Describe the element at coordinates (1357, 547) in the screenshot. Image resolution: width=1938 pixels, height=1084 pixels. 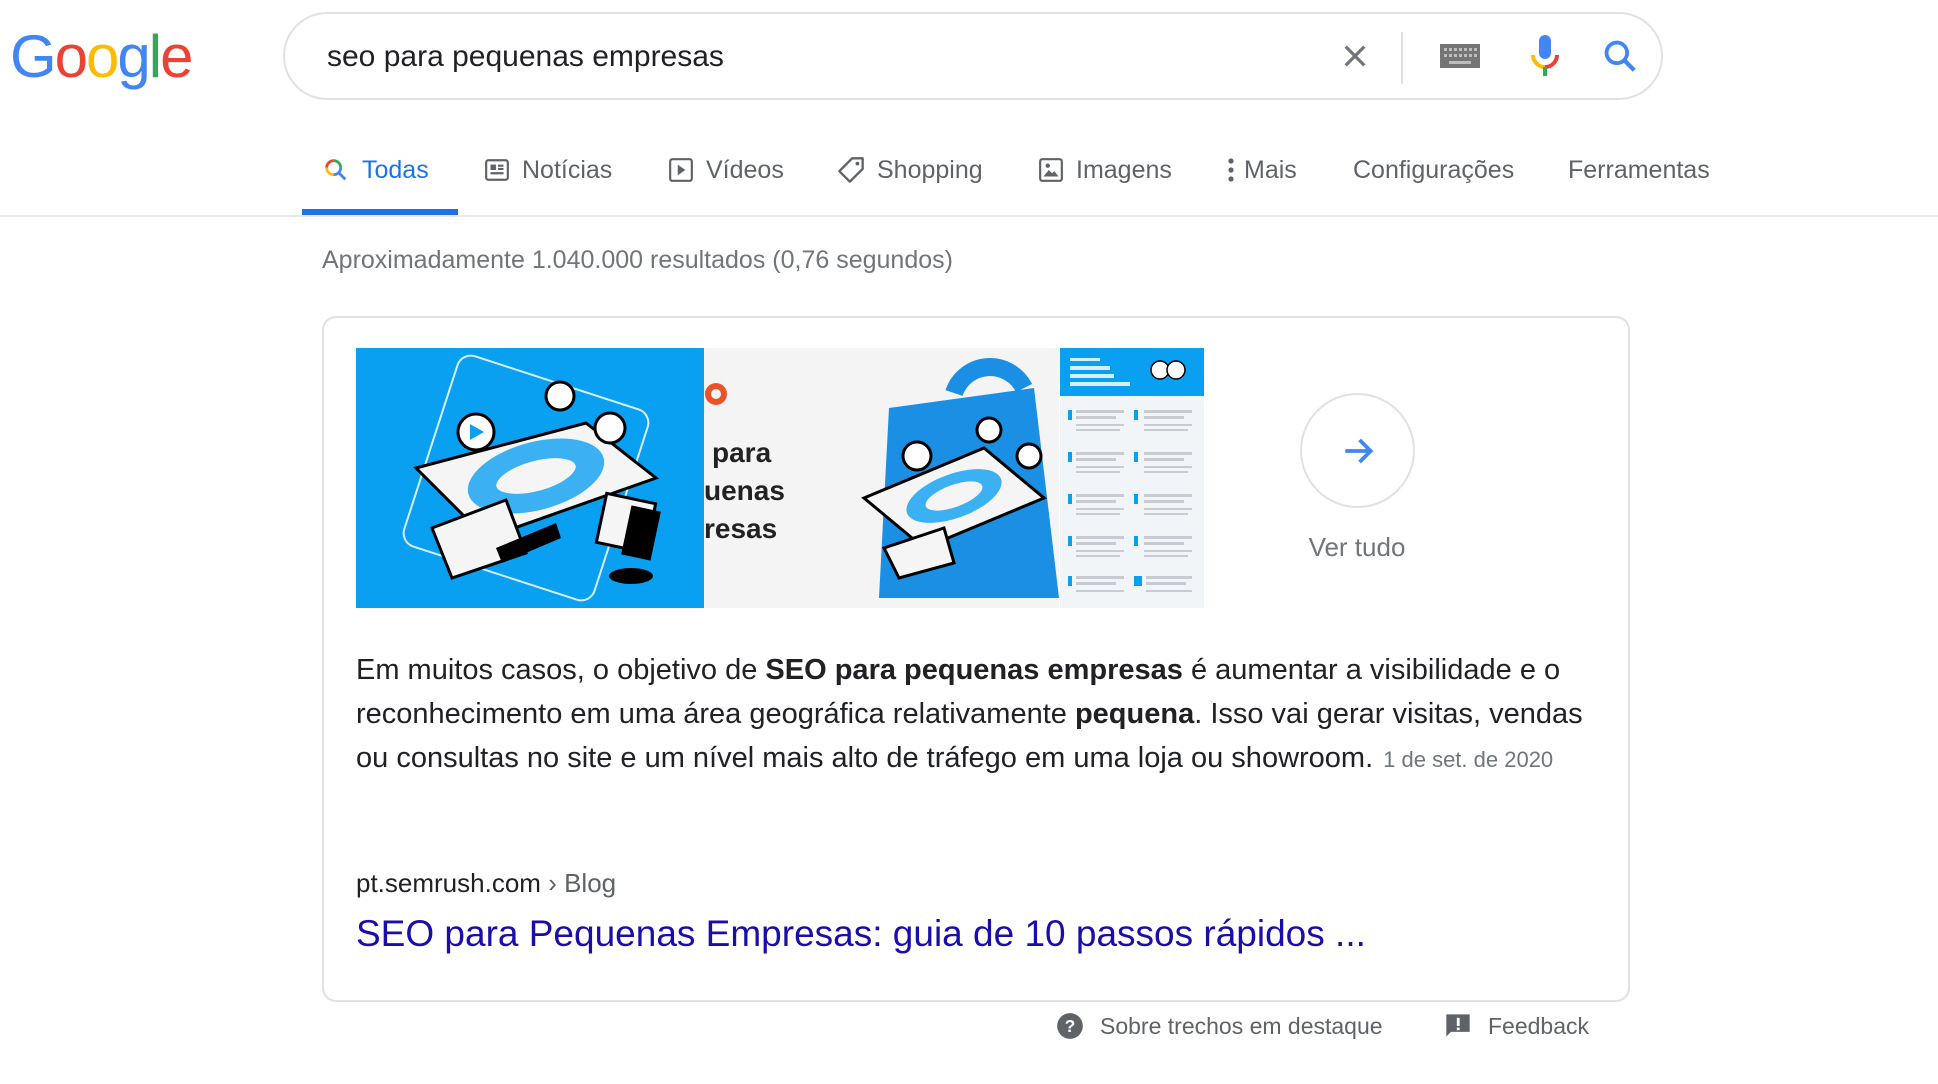
I see `view-all-label: Ver tudo` at that location.